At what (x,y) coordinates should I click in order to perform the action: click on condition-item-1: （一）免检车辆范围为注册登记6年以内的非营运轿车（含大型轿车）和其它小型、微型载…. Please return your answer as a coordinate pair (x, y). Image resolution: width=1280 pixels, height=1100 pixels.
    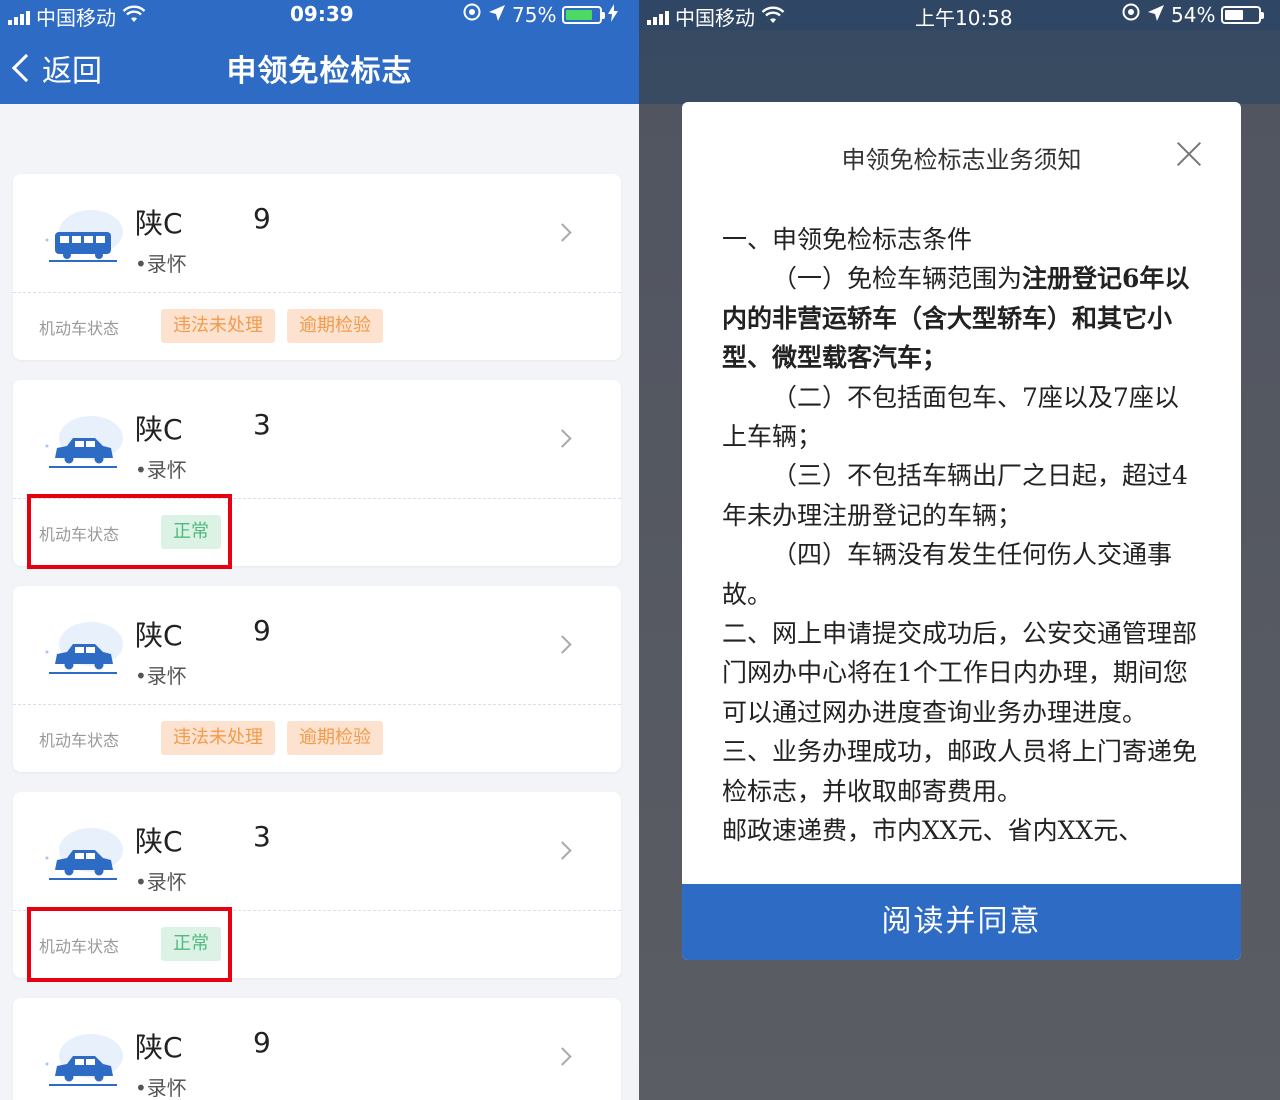
    Looking at the image, I should click on (956, 318).